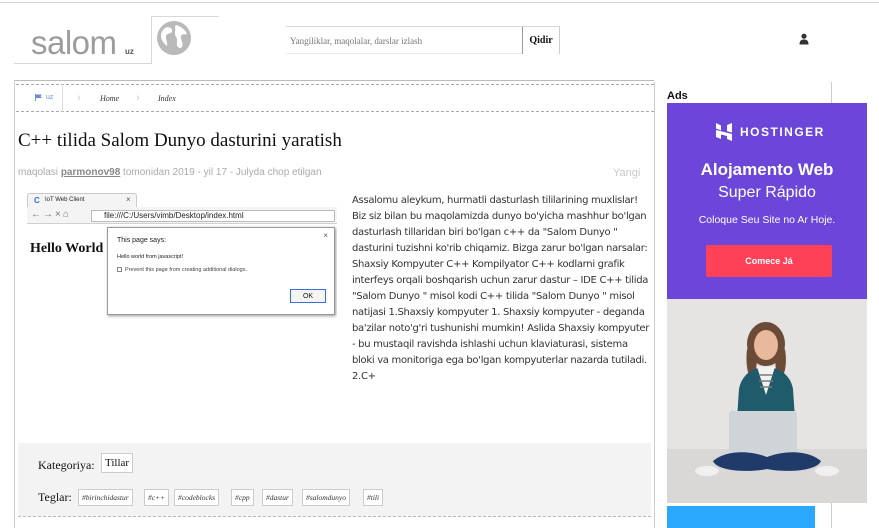  What do you see at coordinates (677, 96) in the screenshot?
I see `ads-label: Ads` at bounding box center [677, 96].